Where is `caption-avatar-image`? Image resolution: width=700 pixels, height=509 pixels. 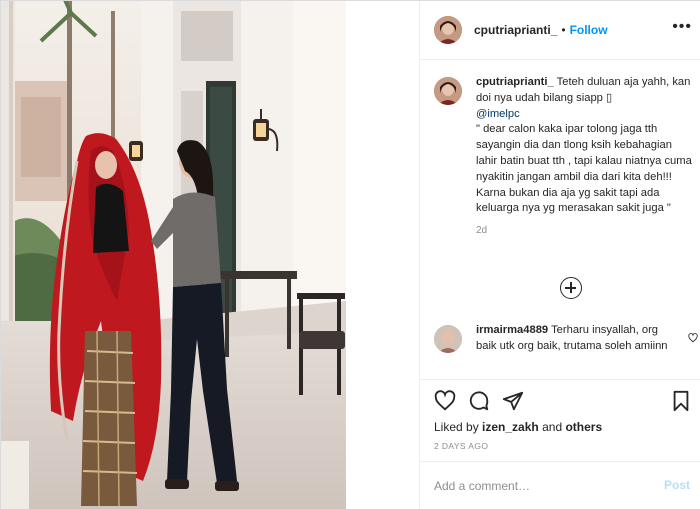
caption-avatar-image is located at coordinates (448, 91).